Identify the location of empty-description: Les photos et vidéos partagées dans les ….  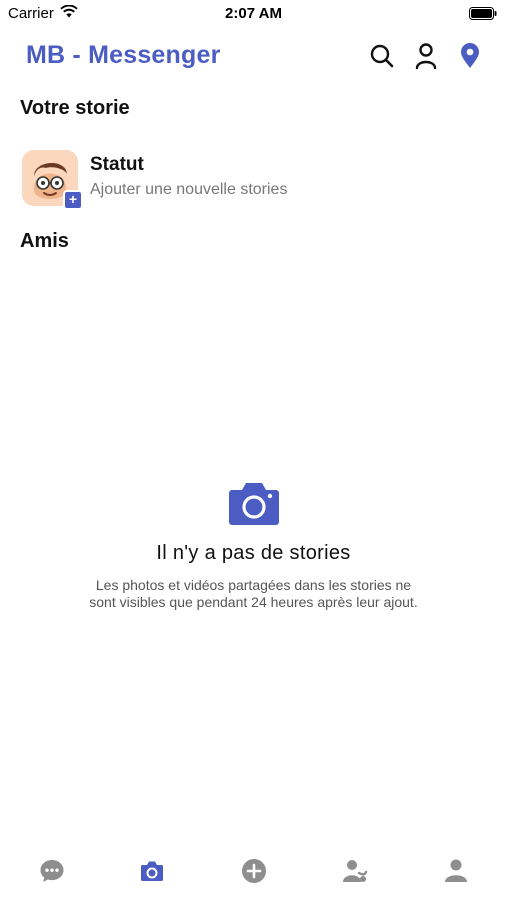
(253, 593).